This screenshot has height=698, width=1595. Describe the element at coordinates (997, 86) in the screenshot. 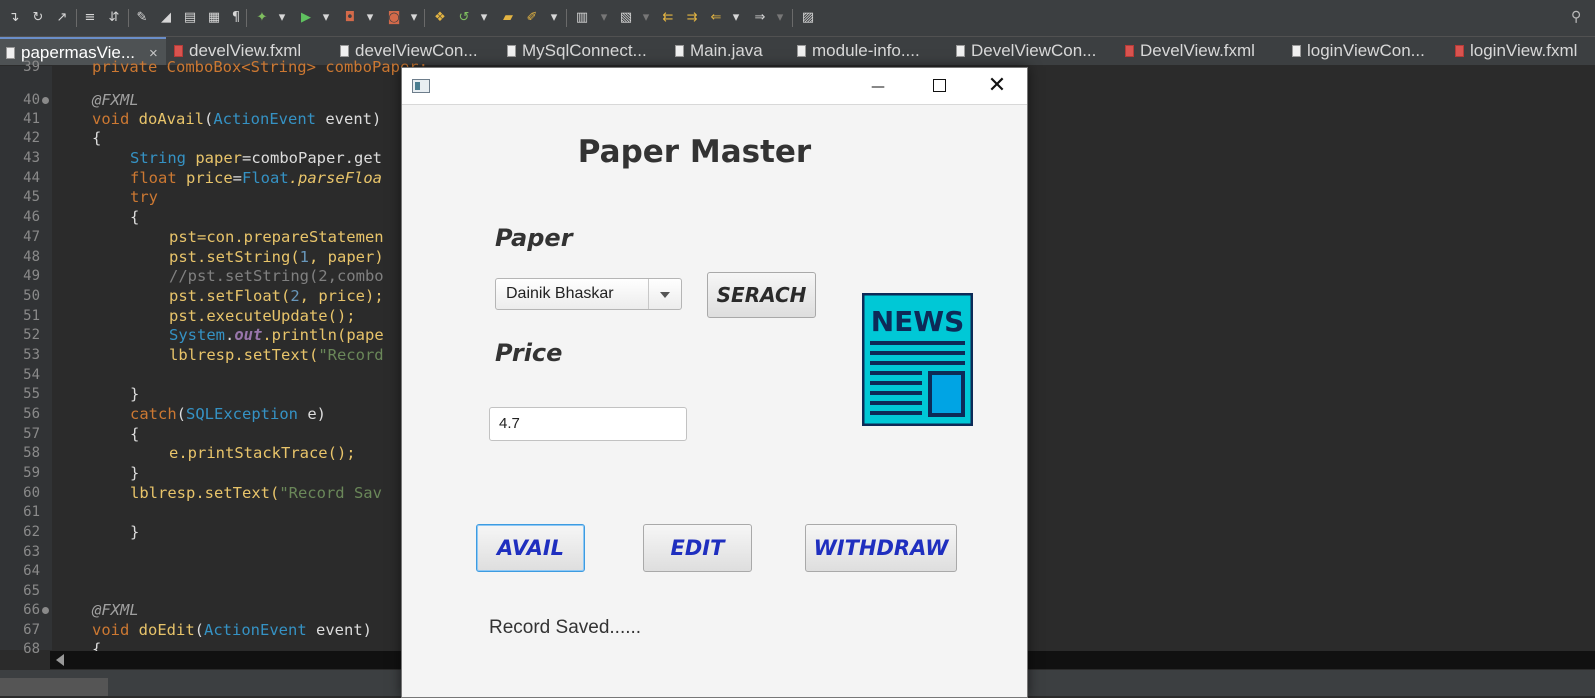

I see `close-button: ✕` at that location.